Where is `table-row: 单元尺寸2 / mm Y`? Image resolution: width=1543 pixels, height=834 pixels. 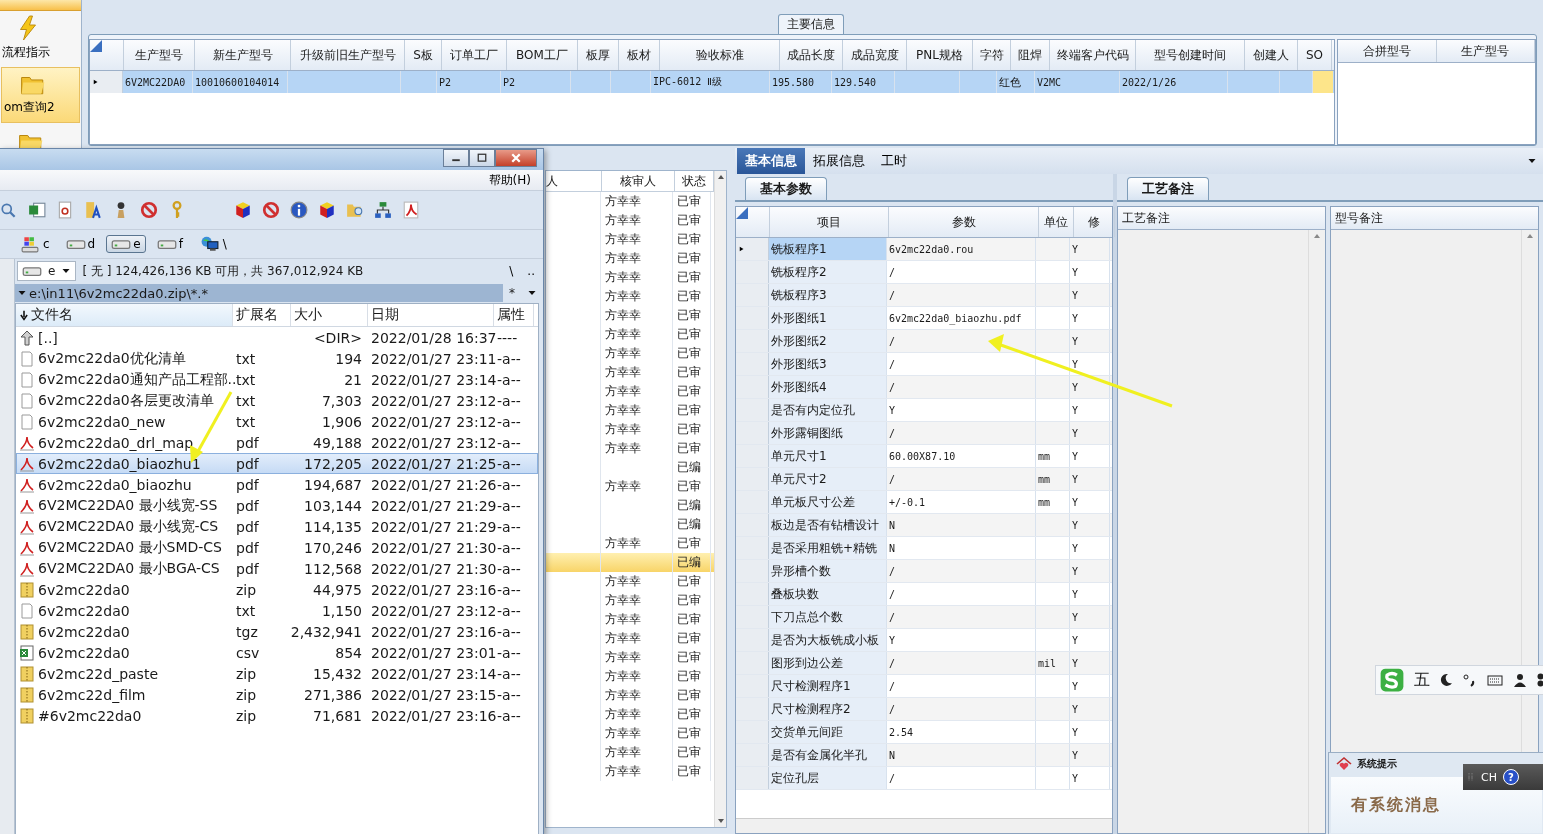
table-row: 单元尺寸2 / mm Y is located at coordinates (924, 479).